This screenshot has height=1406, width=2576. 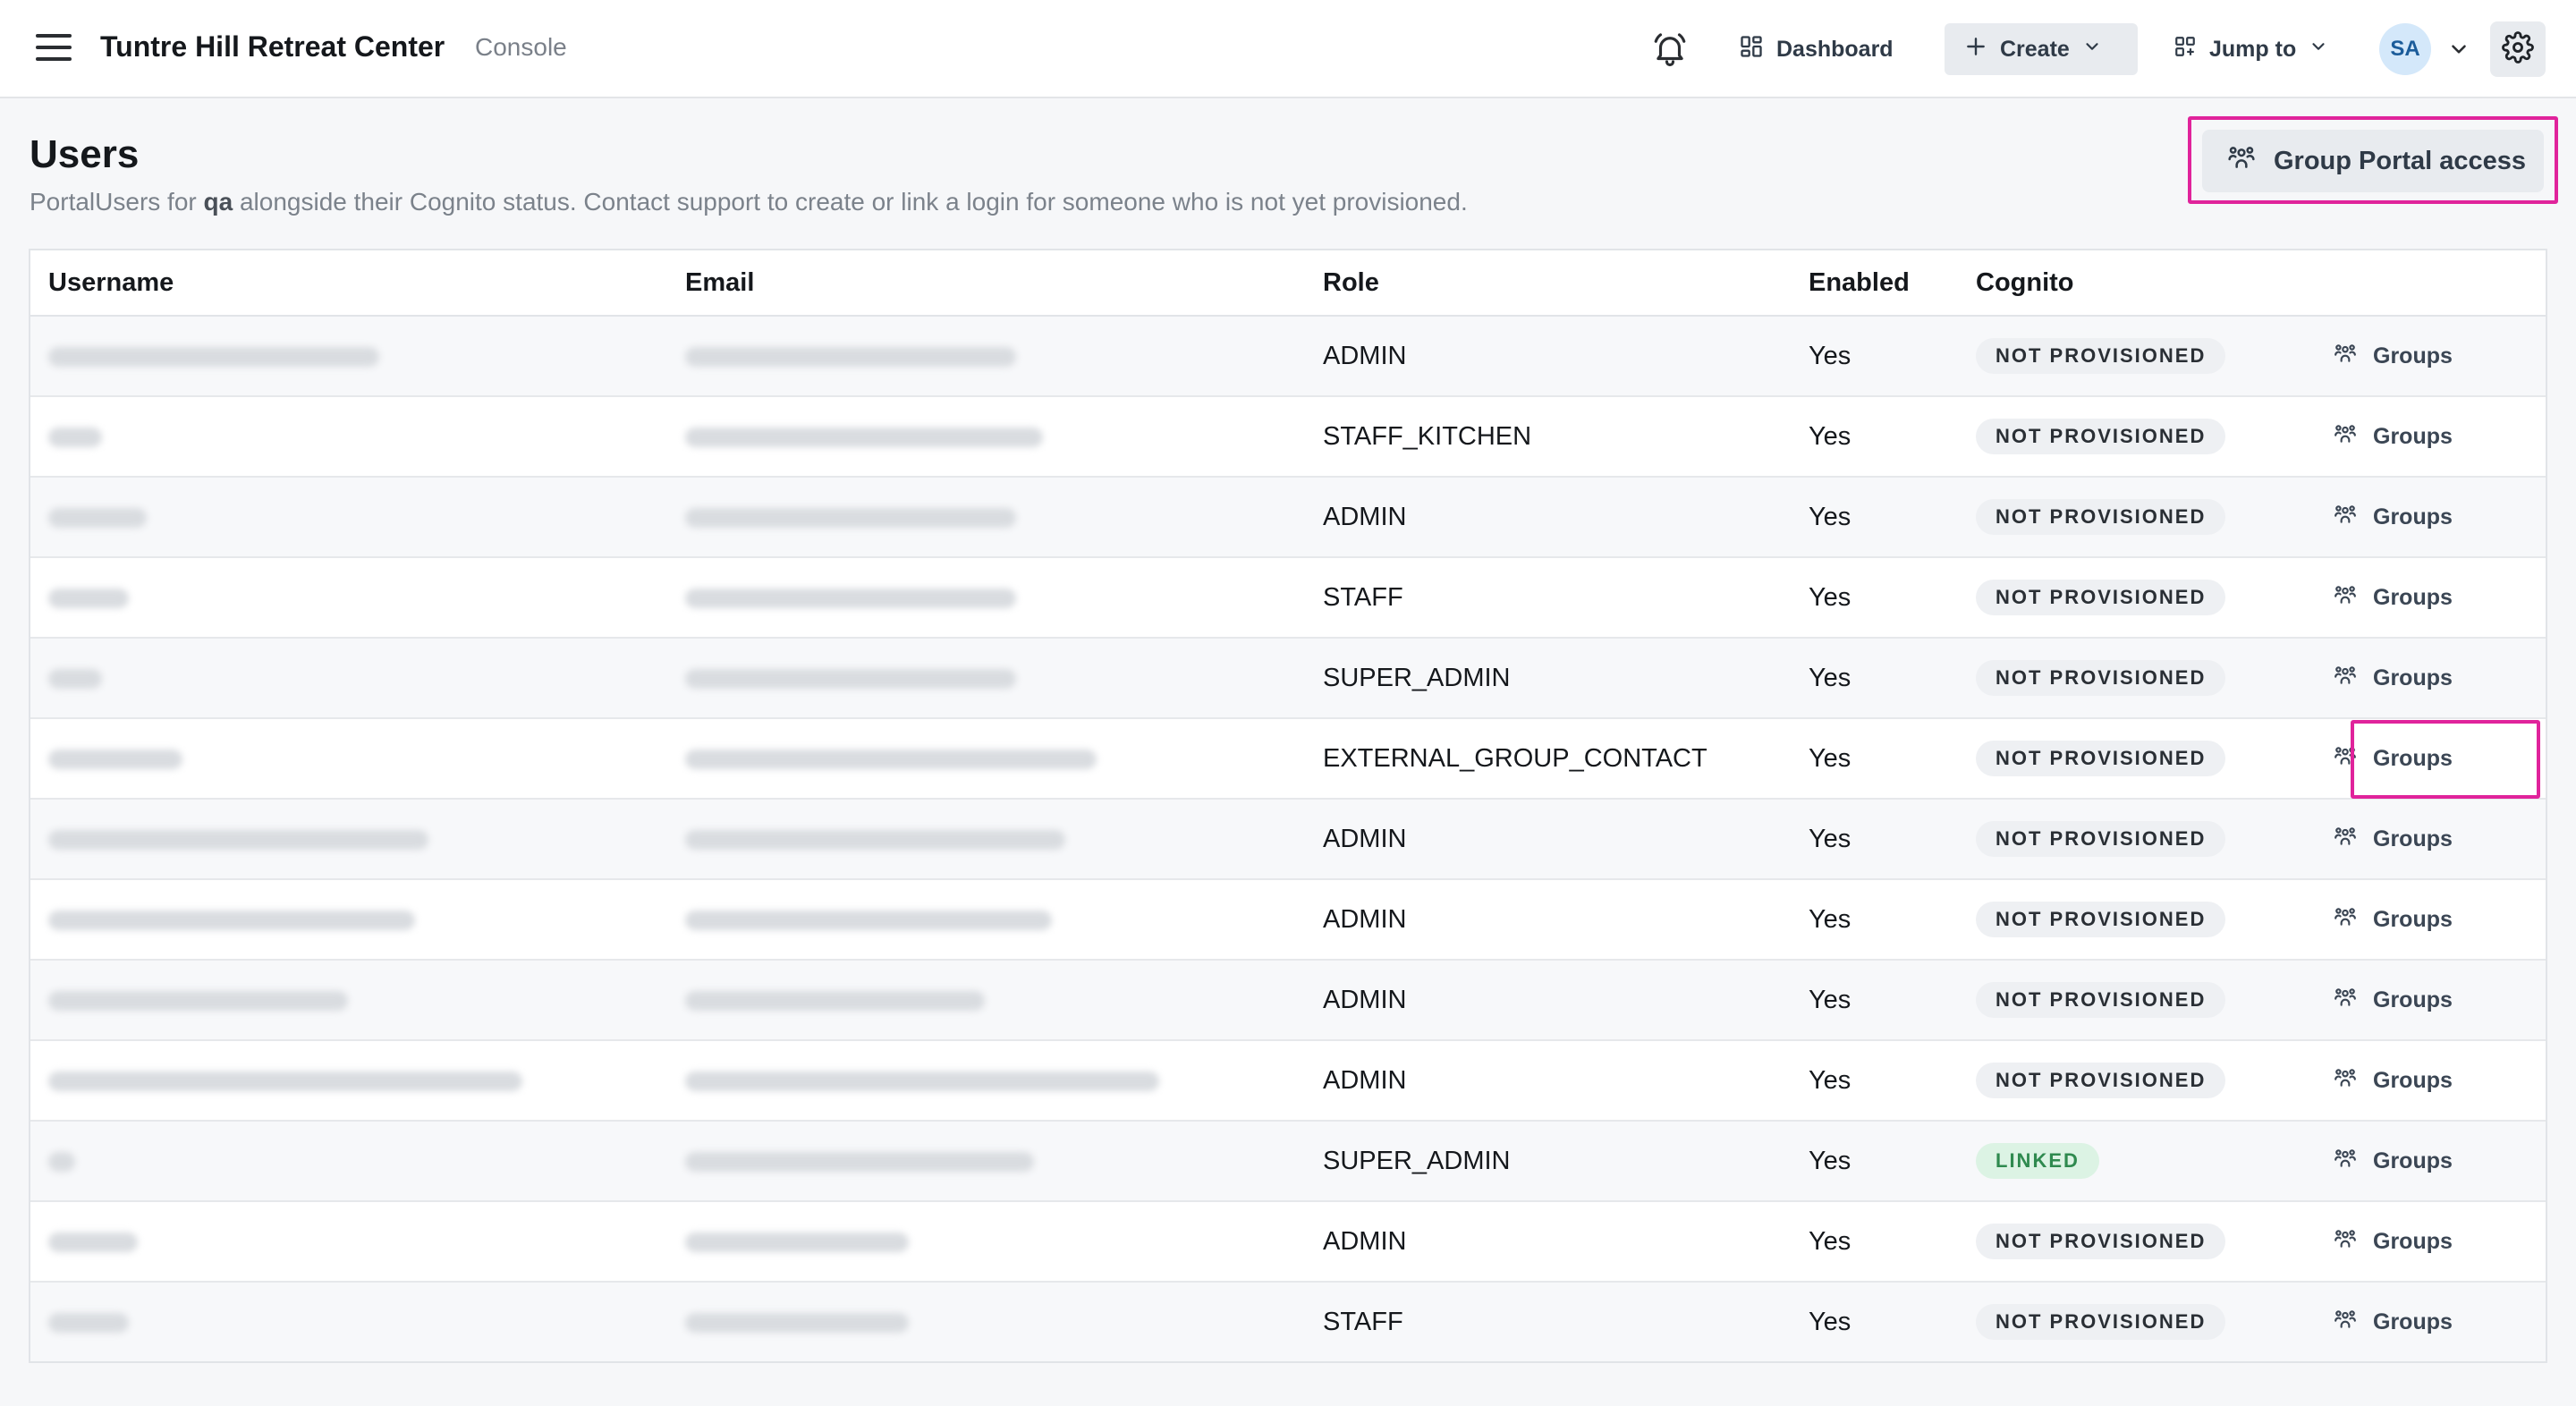 What do you see at coordinates (2137, 283) in the screenshot?
I see `column-header-cognito: Cognito` at bounding box center [2137, 283].